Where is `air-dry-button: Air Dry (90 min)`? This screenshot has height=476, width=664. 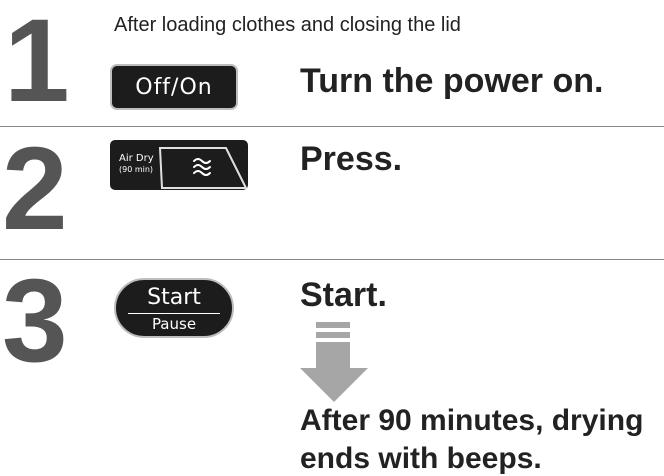
air-dry-button: Air Dry (90 min) is located at coordinates (180, 166).